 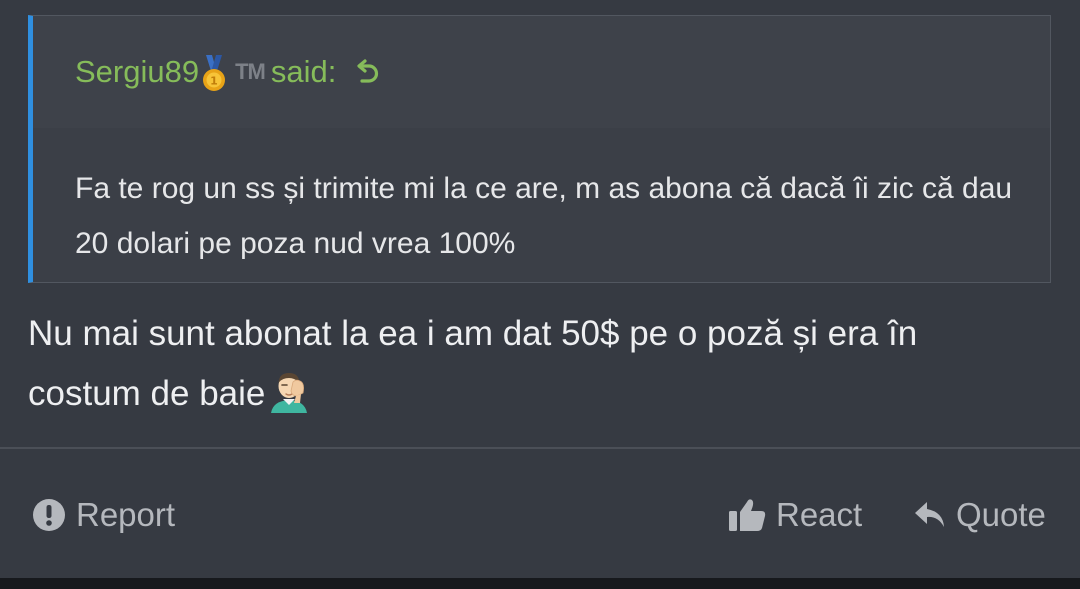 What do you see at coordinates (540, 448) in the screenshot?
I see `footer-divider` at bounding box center [540, 448].